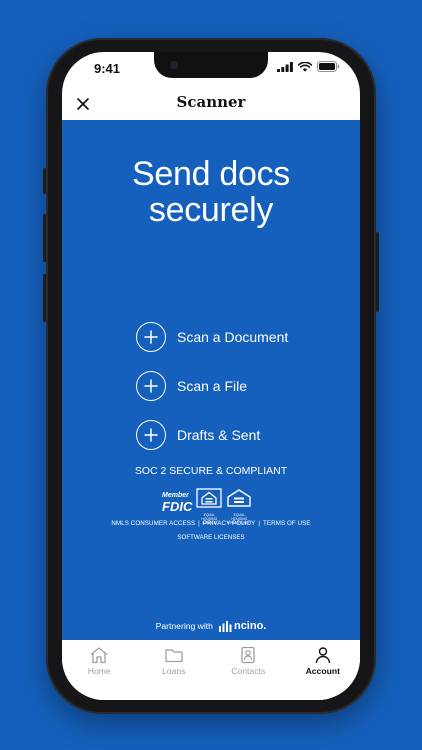  I want to click on status-time: 9:41, so click(107, 68).